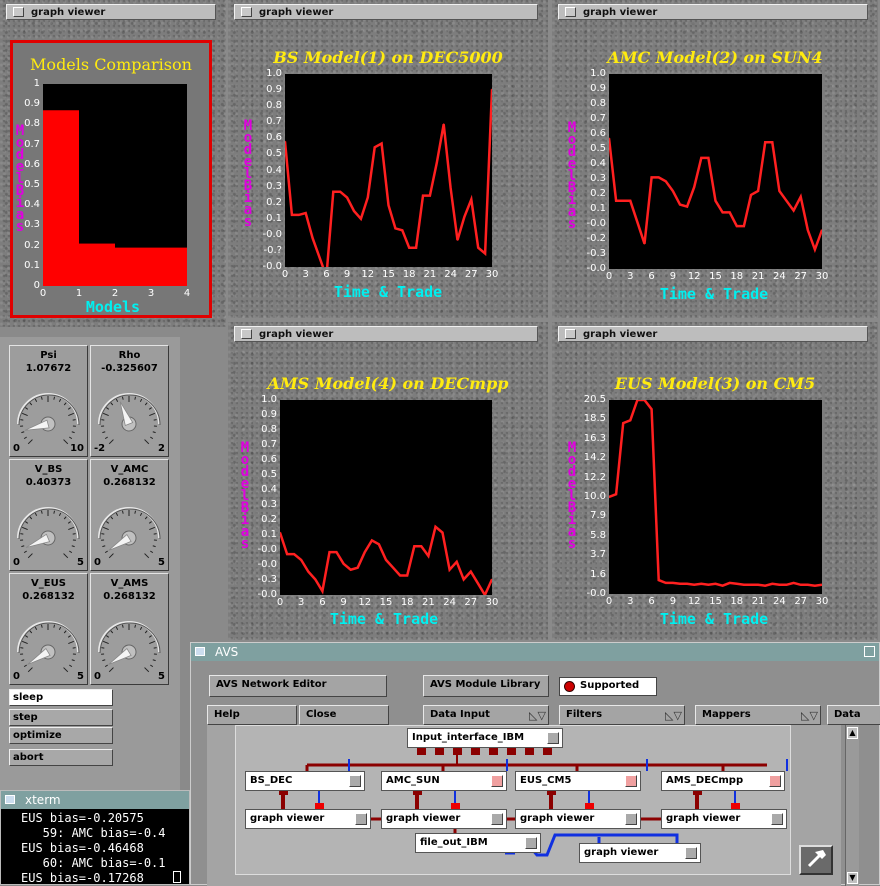  Describe the element at coordinates (608, 686) in the screenshot. I see `supported-toggle: Supported` at that location.